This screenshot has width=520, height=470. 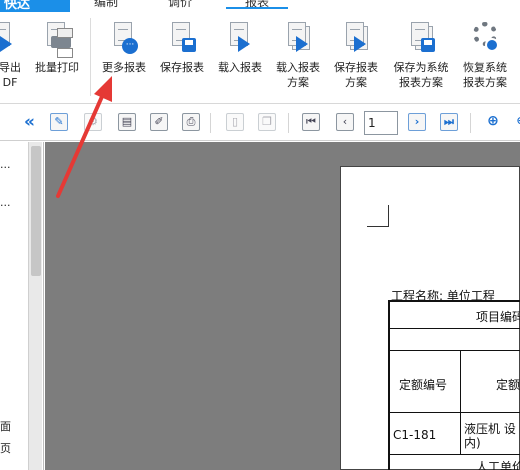 What do you see at coordinates (493, 122) in the screenshot?
I see `zoom-in-icon: ⊕` at bounding box center [493, 122].